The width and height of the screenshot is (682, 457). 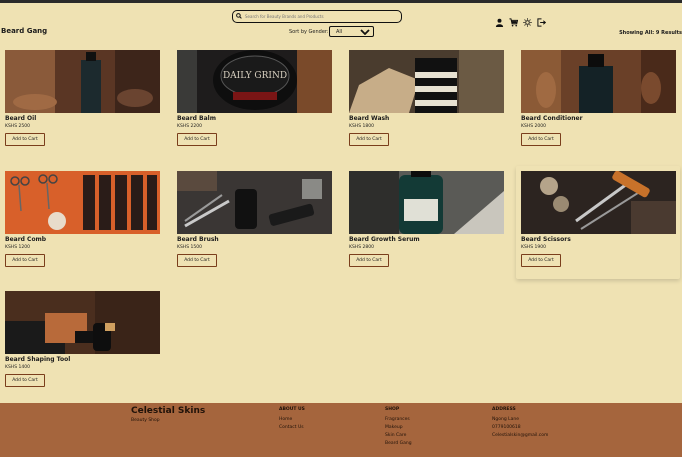 I want to click on product-image-beard-growth-serum, so click(x=426, y=202).